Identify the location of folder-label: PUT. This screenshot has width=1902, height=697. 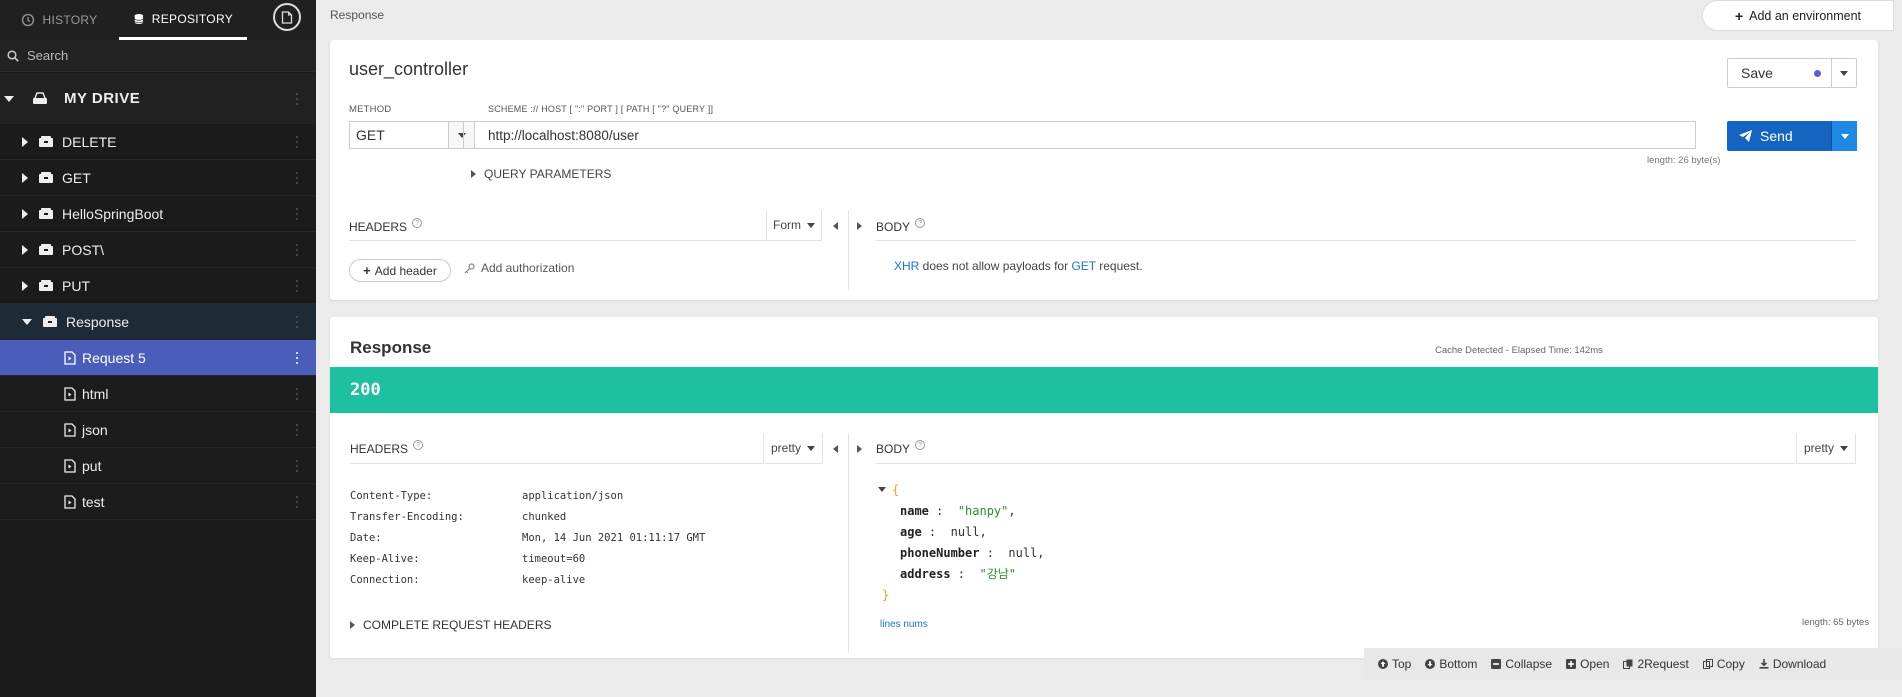
(76, 285).